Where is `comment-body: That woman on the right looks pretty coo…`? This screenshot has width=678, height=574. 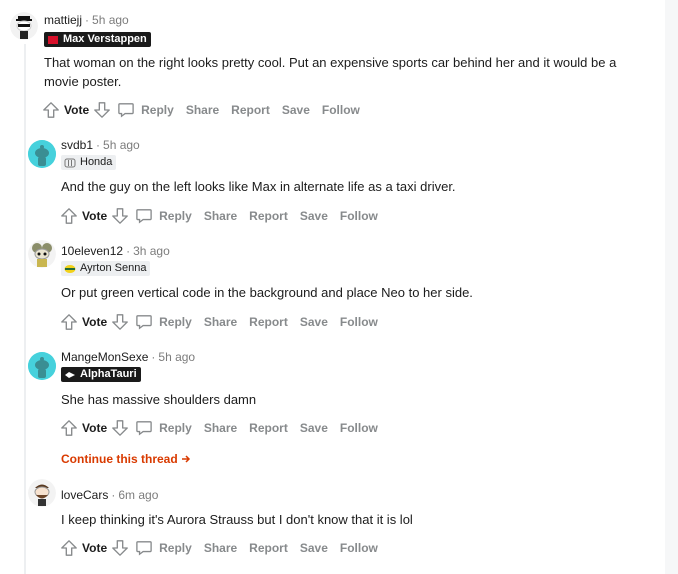 comment-body: That woman on the right looks pretty coo… is located at coordinates (330, 72).